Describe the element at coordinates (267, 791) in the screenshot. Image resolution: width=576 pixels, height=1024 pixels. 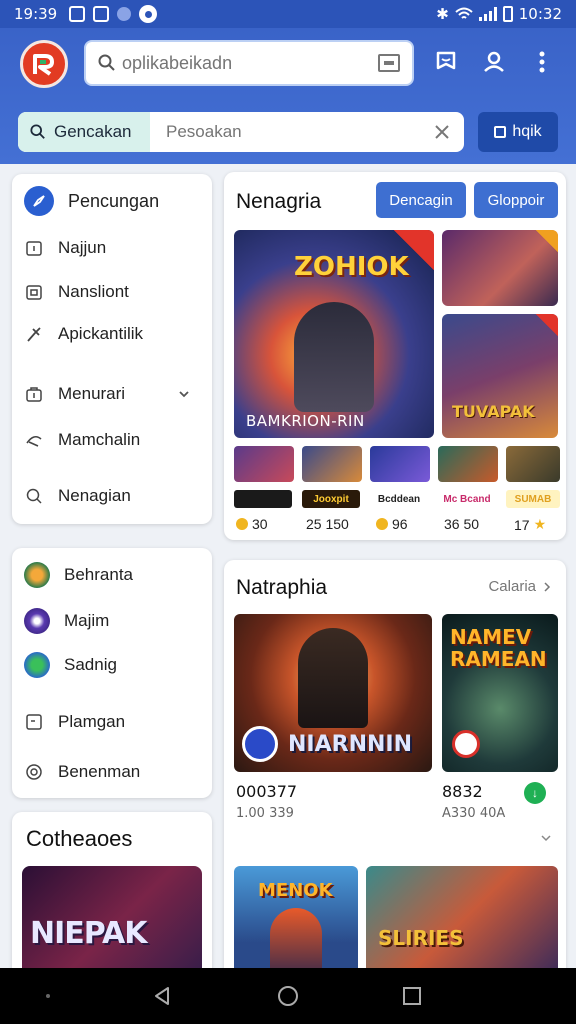
I see `game-stat: 000377` at that location.